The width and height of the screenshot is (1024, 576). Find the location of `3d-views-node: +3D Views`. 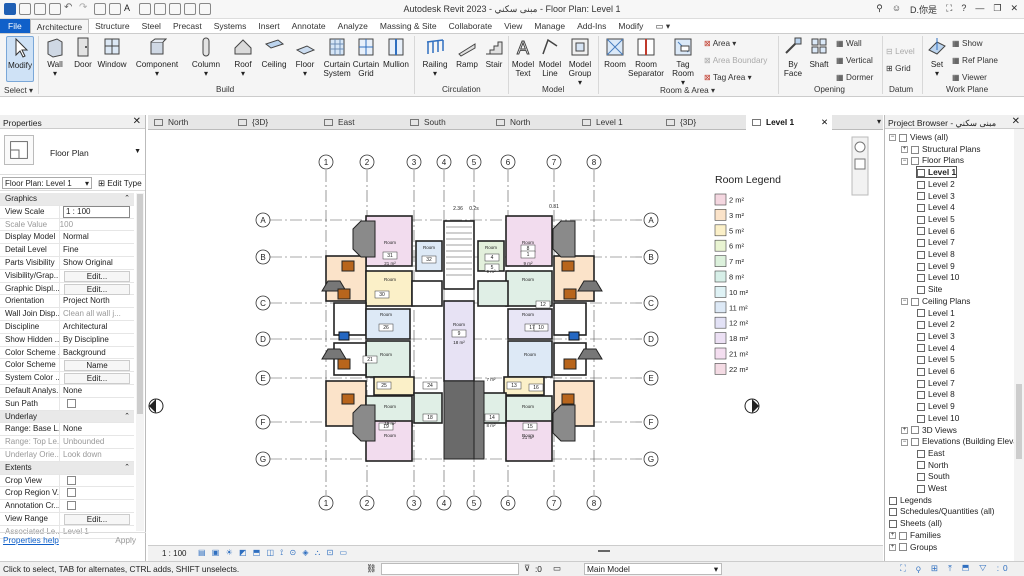

3d-views-node: +3D Views is located at coordinates (929, 430).